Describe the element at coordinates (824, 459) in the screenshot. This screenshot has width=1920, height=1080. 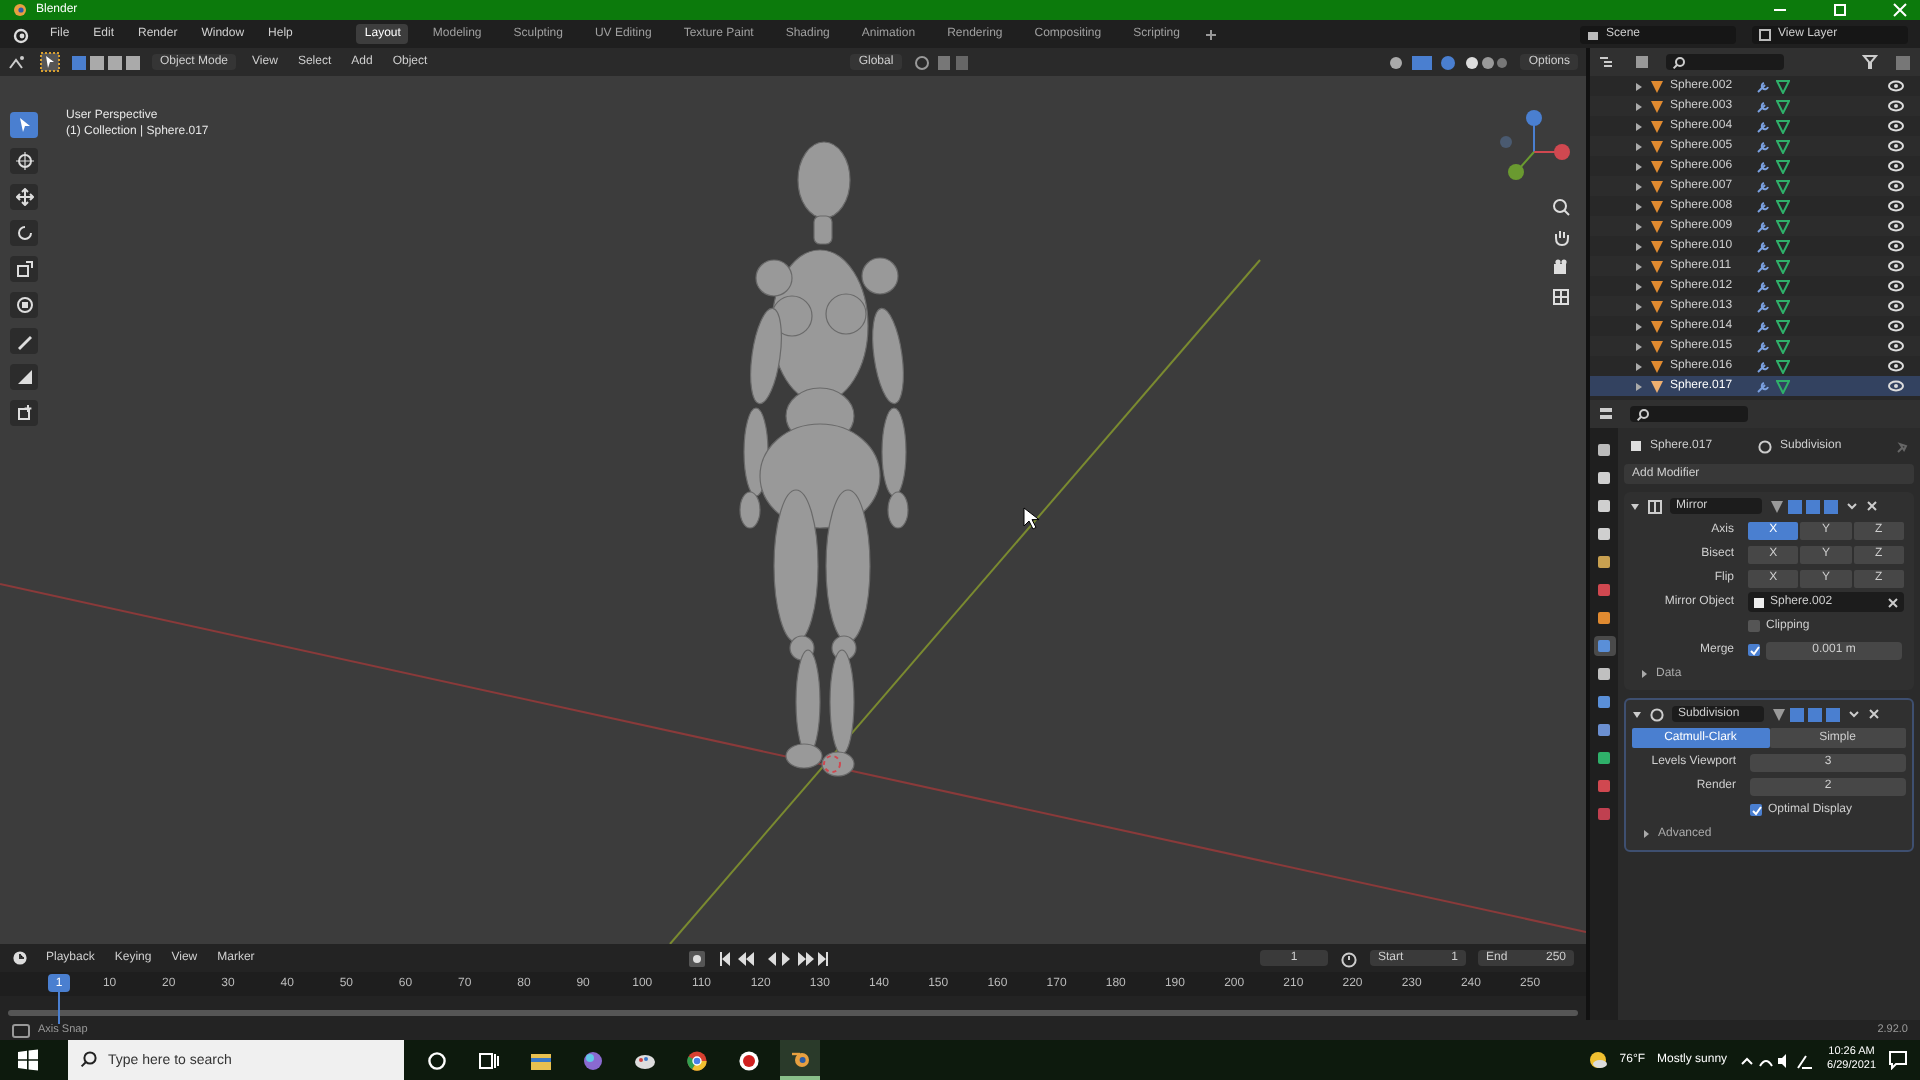
I see `mannequin-drawing` at that location.